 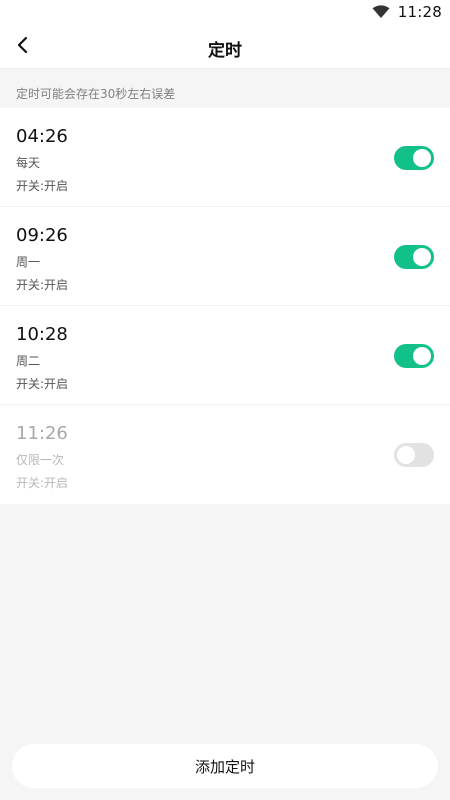 I want to click on title-bar: 定时, so click(x=225, y=47).